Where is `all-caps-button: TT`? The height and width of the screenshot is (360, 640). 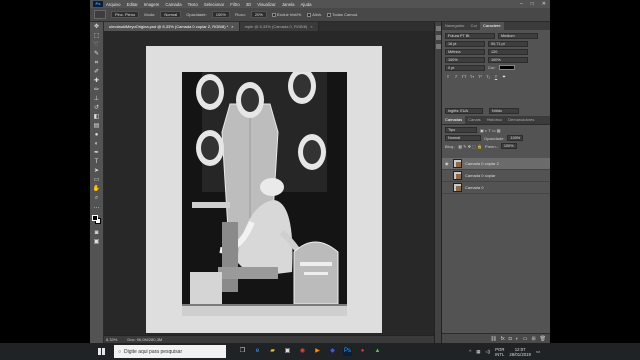
all-caps-button: TT is located at coordinates (464, 77).